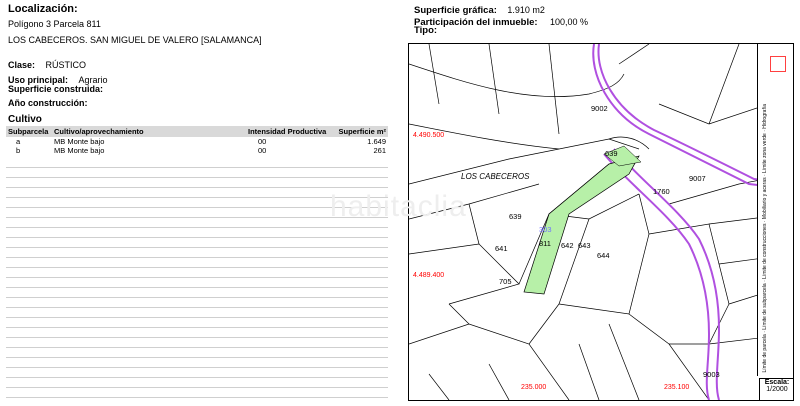 This screenshot has width=800, height=406. I want to click on parcel-number: 705, so click(505, 281).